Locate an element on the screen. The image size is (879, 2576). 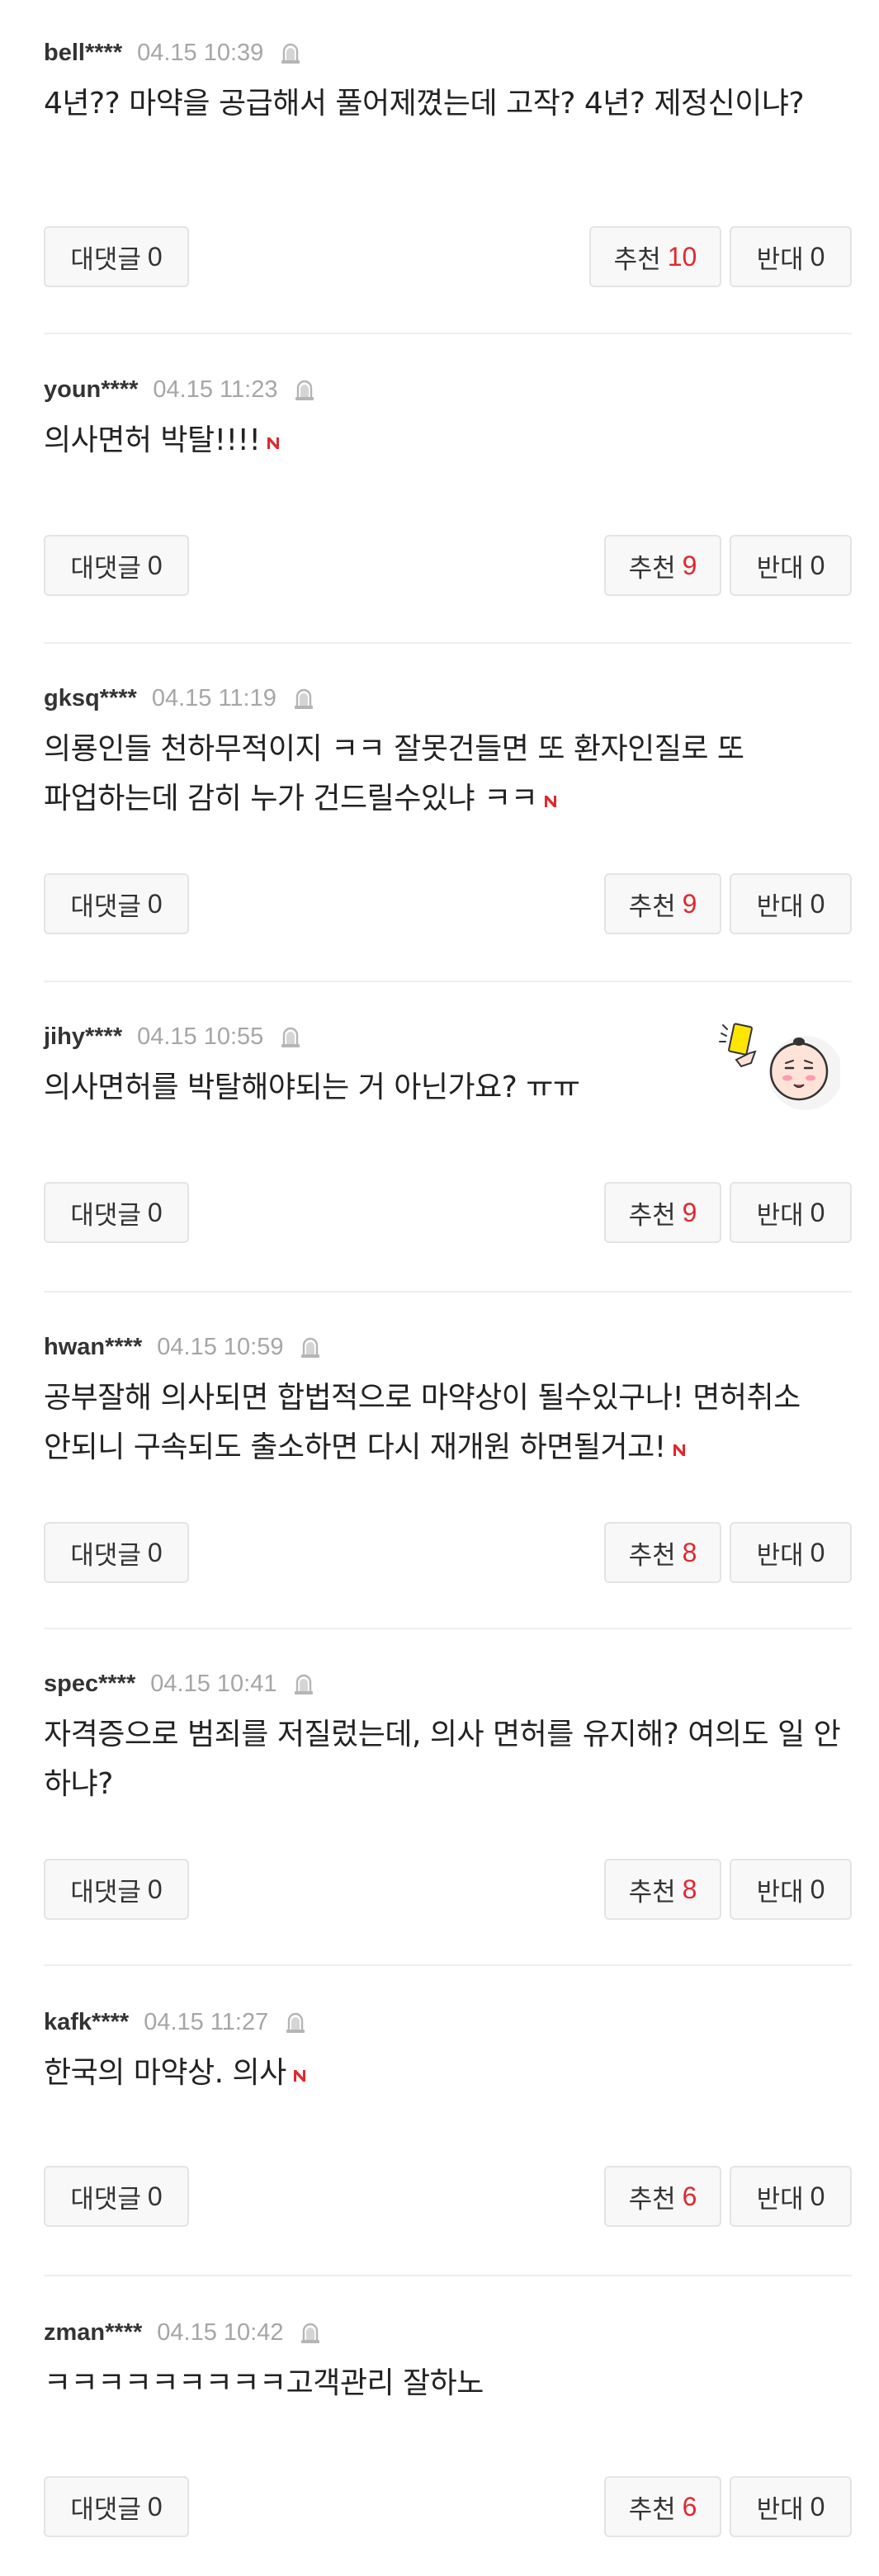
comment-meta: youn**** 04.15 11:23 is located at coordinates (179, 389).